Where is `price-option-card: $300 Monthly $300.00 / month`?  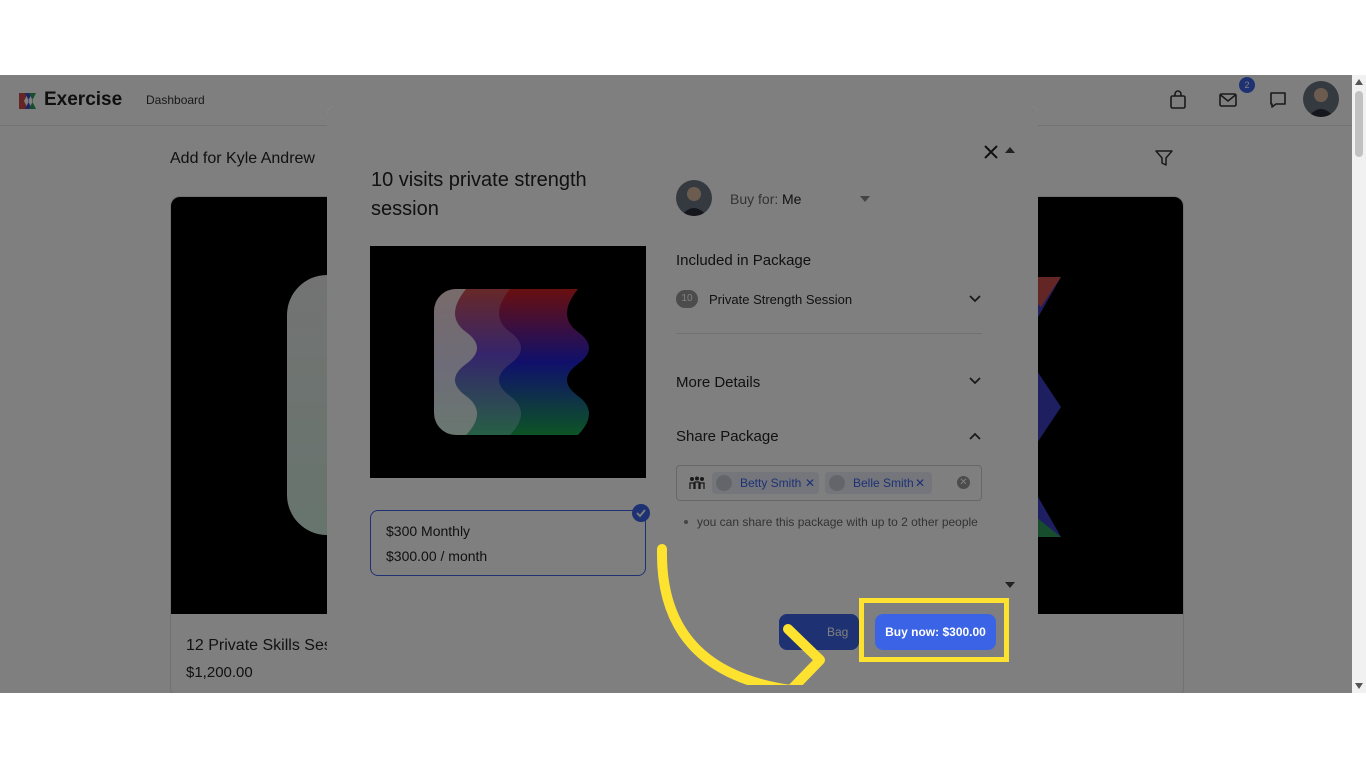
price-option-card: $300 Monthly $300.00 / month is located at coordinates (508, 543).